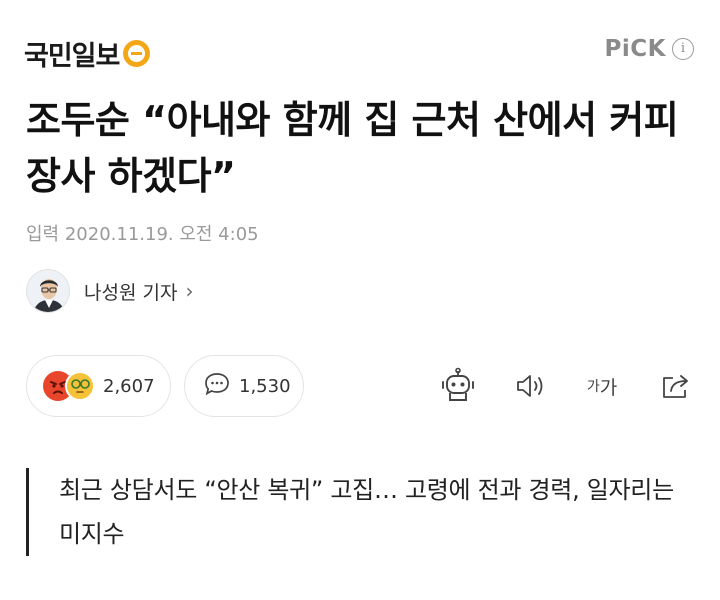 The width and height of the screenshot is (720, 600). I want to click on pick-badge: PiCK i, so click(649, 49).